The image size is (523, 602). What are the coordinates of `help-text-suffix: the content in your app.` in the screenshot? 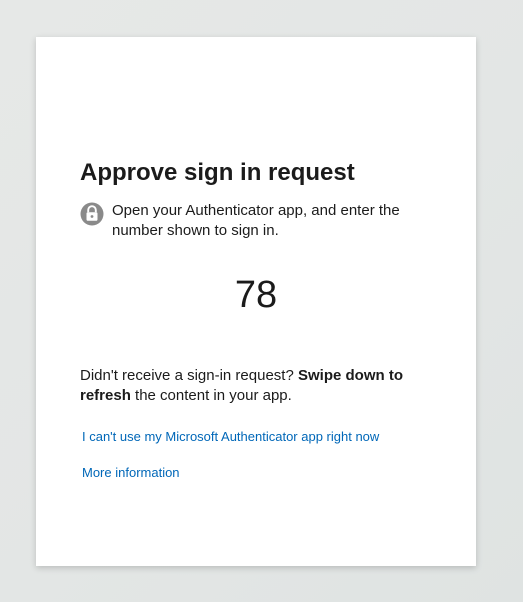 It's located at (211, 395).